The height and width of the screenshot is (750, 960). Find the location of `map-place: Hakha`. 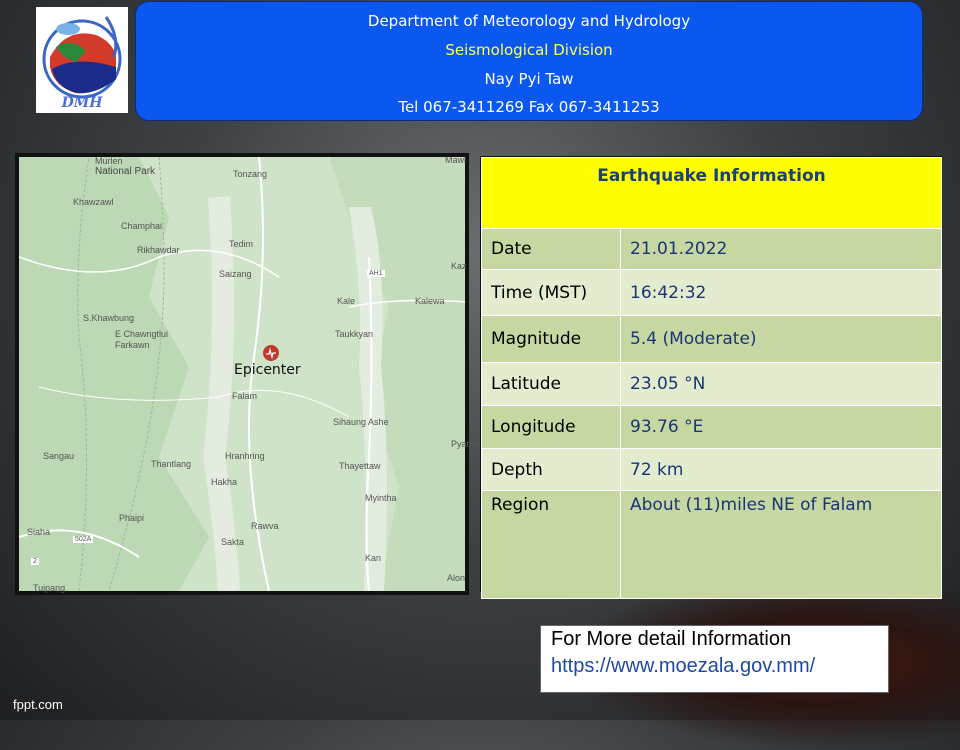

map-place: Hakha is located at coordinates (224, 482).